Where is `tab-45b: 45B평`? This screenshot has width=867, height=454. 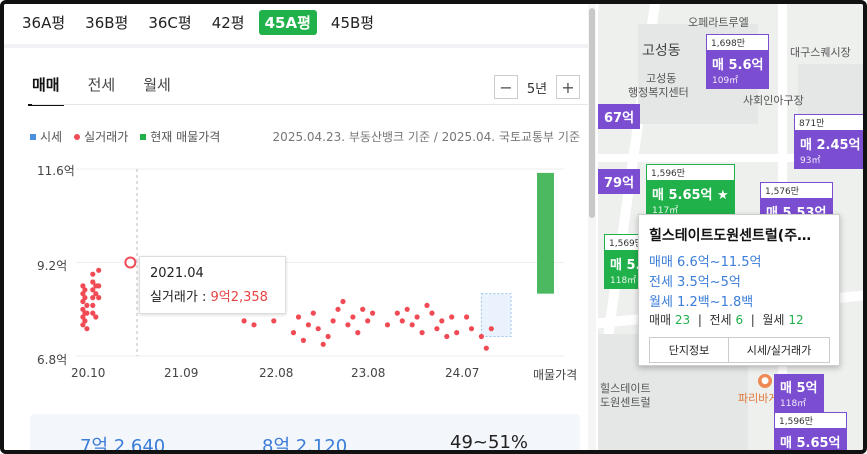 tab-45b: 45B평 is located at coordinates (352, 22).